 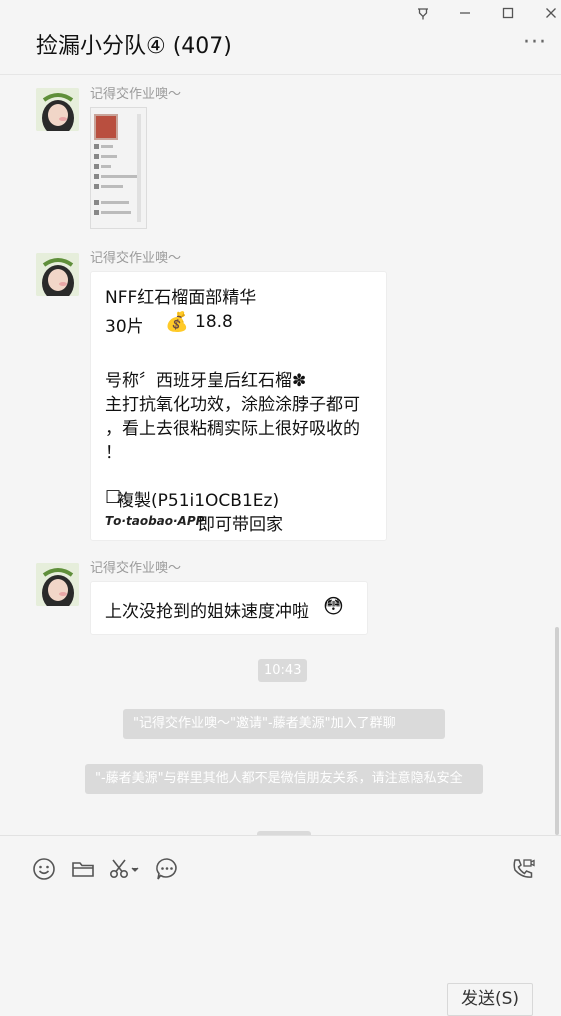 What do you see at coordinates (44, 869) in the screenshot?
I see `emoji-icon` at bounding box center [44, 869].